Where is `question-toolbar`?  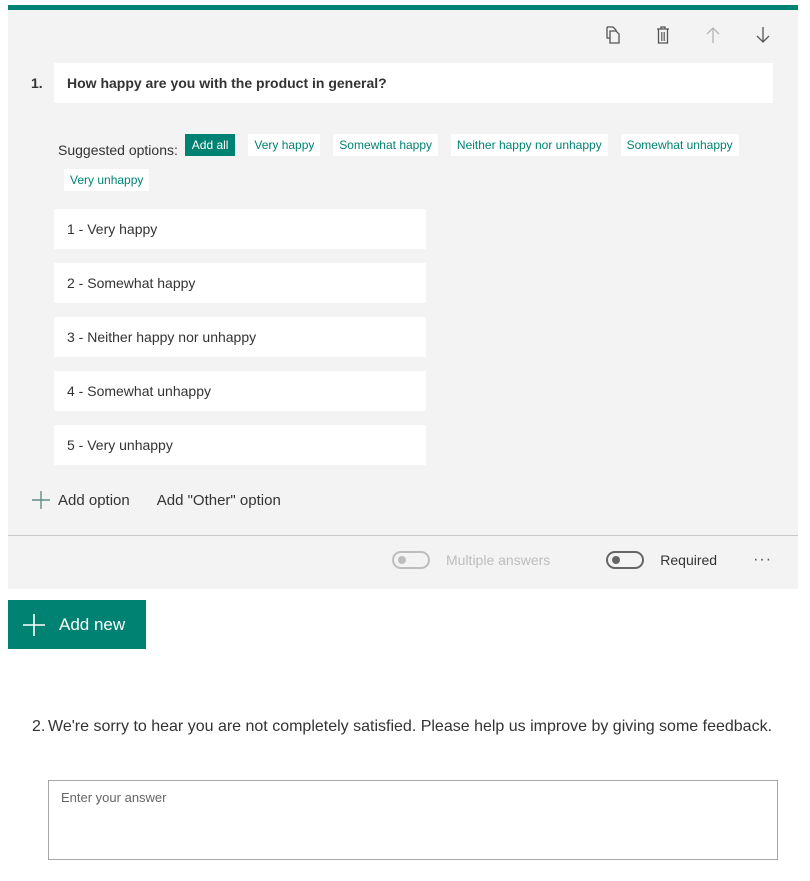
question-toolbar is located at coordinates (688, 35).